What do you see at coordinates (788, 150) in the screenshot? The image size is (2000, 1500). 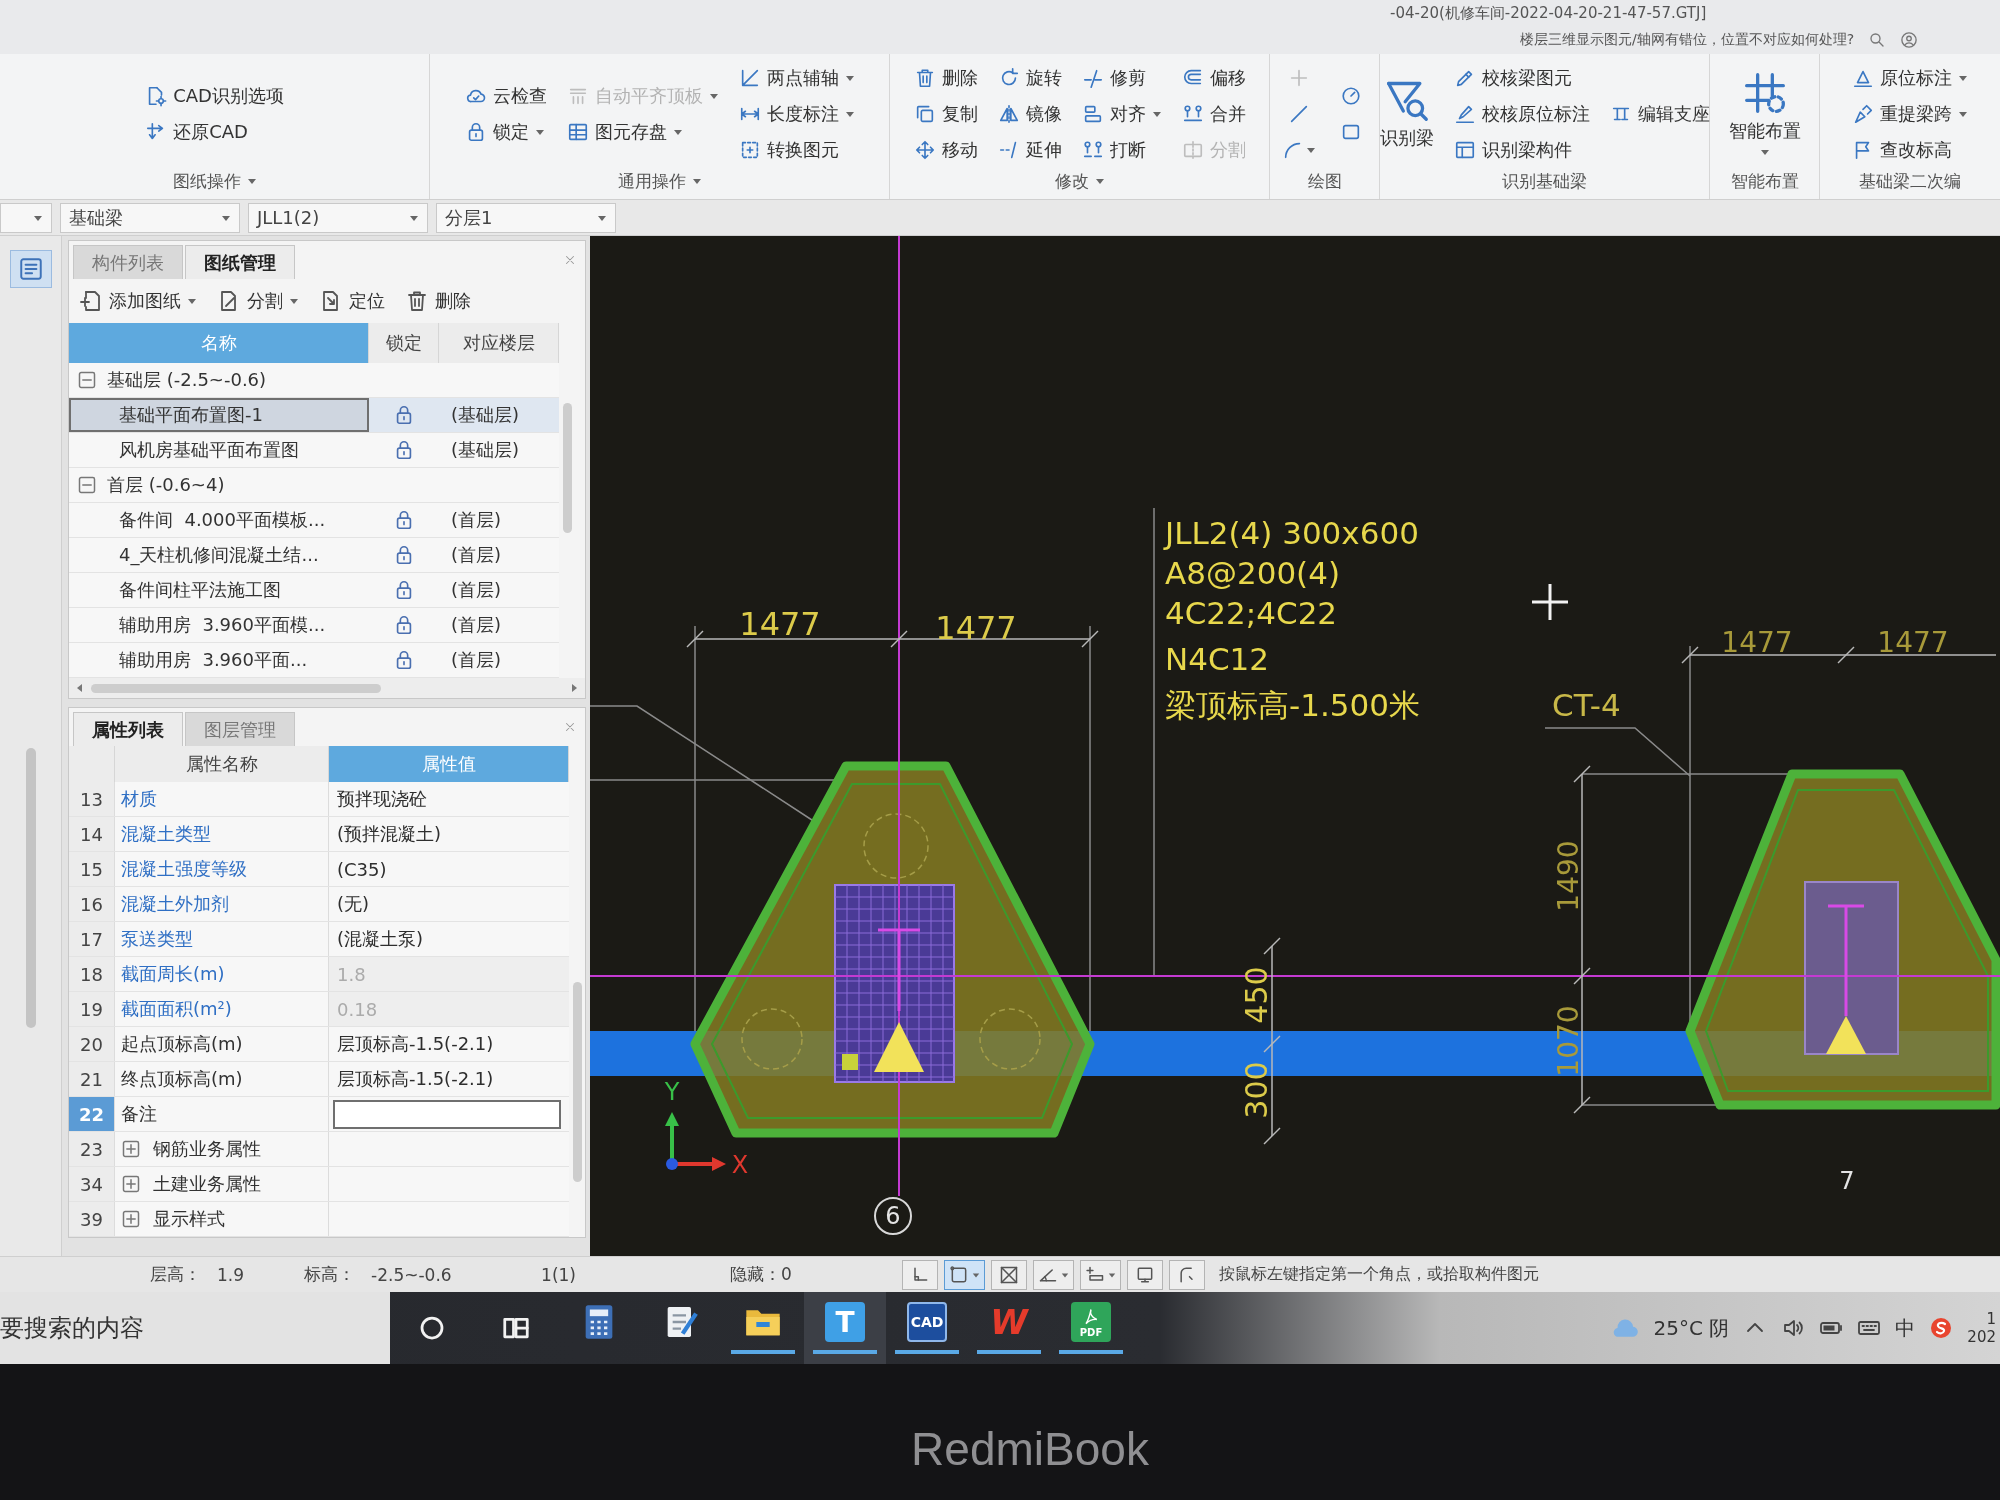 I see `ribbon-button: 转换图元` at bounding box center [788, 150].